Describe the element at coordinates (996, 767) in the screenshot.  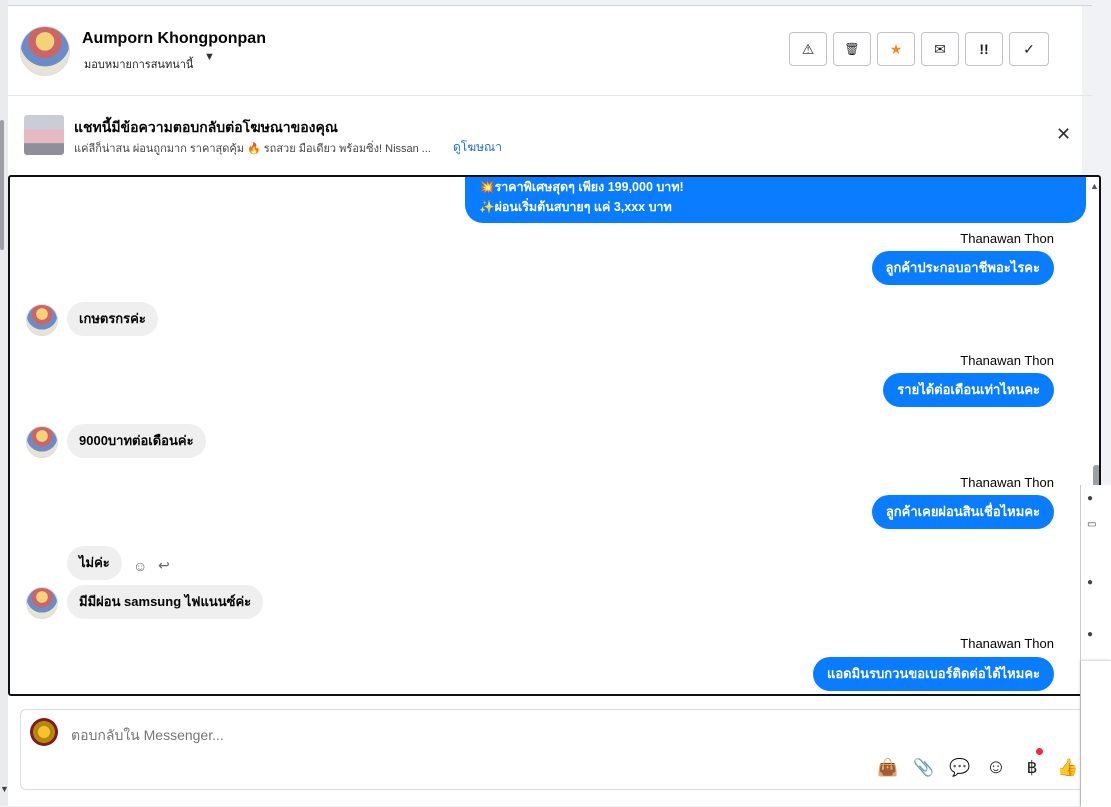
I see `emoji-icon: ☺` at that location.